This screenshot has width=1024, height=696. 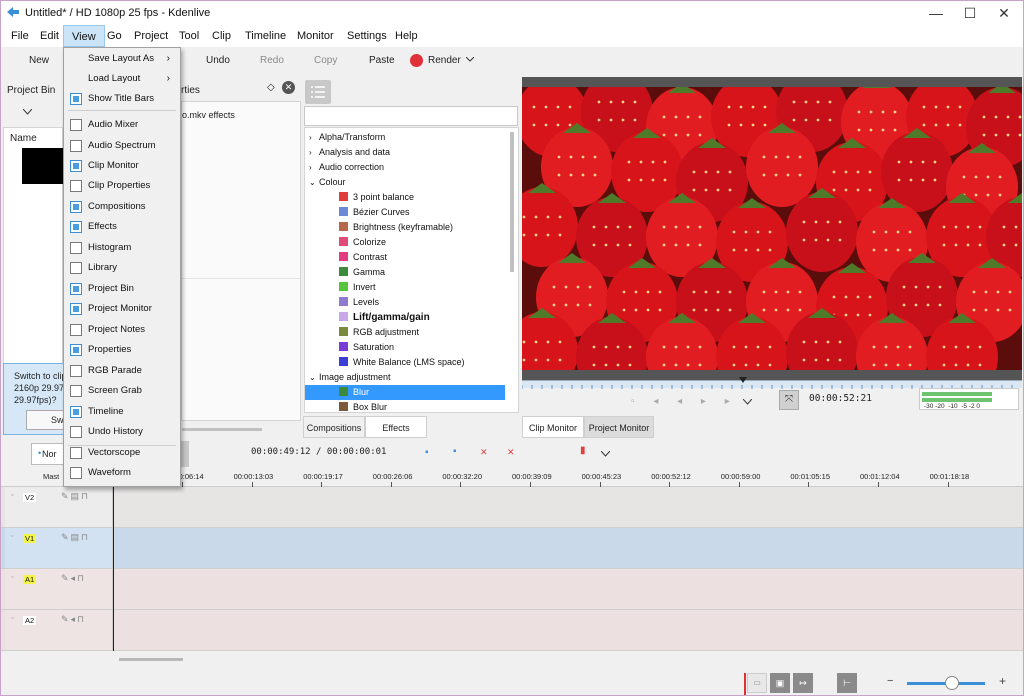 I want to click on project-bin-list: Name, so click(x=34, y=246).